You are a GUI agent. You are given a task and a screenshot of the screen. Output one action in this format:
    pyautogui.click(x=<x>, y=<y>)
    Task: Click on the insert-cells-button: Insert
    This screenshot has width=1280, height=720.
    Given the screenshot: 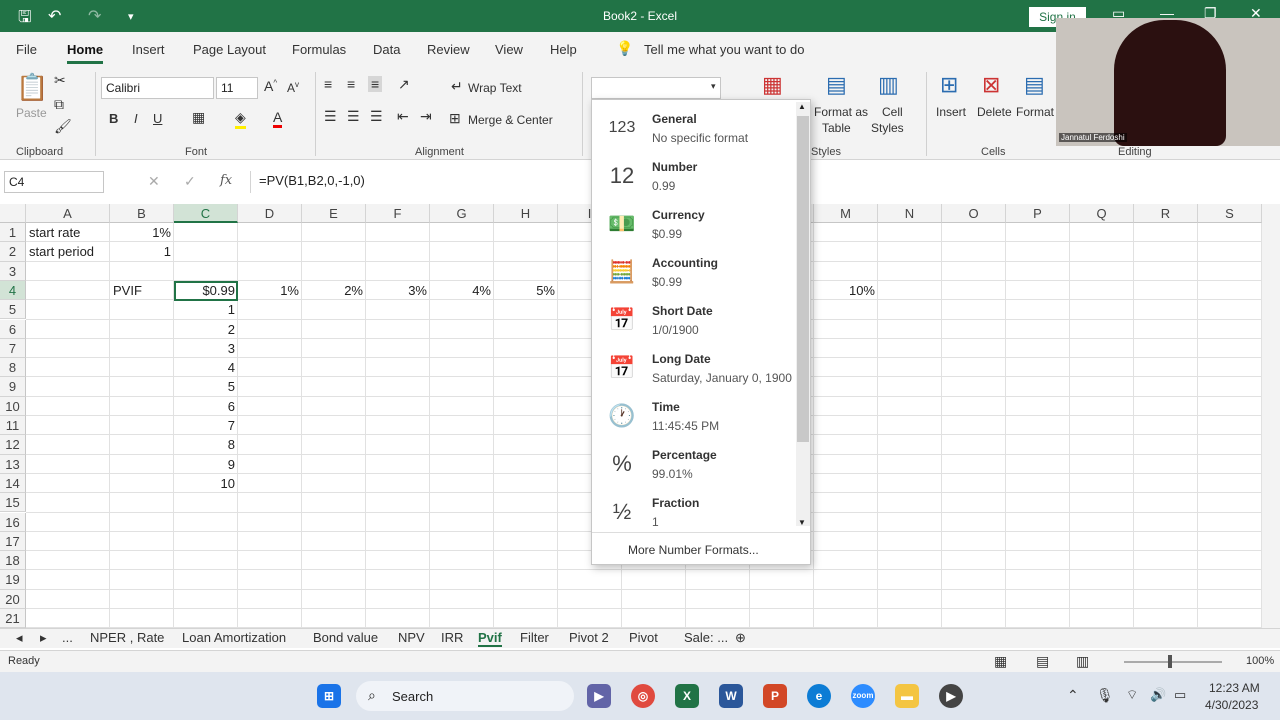 What is the action you would take?
    pyautogui.click(x=951, y=112)
    